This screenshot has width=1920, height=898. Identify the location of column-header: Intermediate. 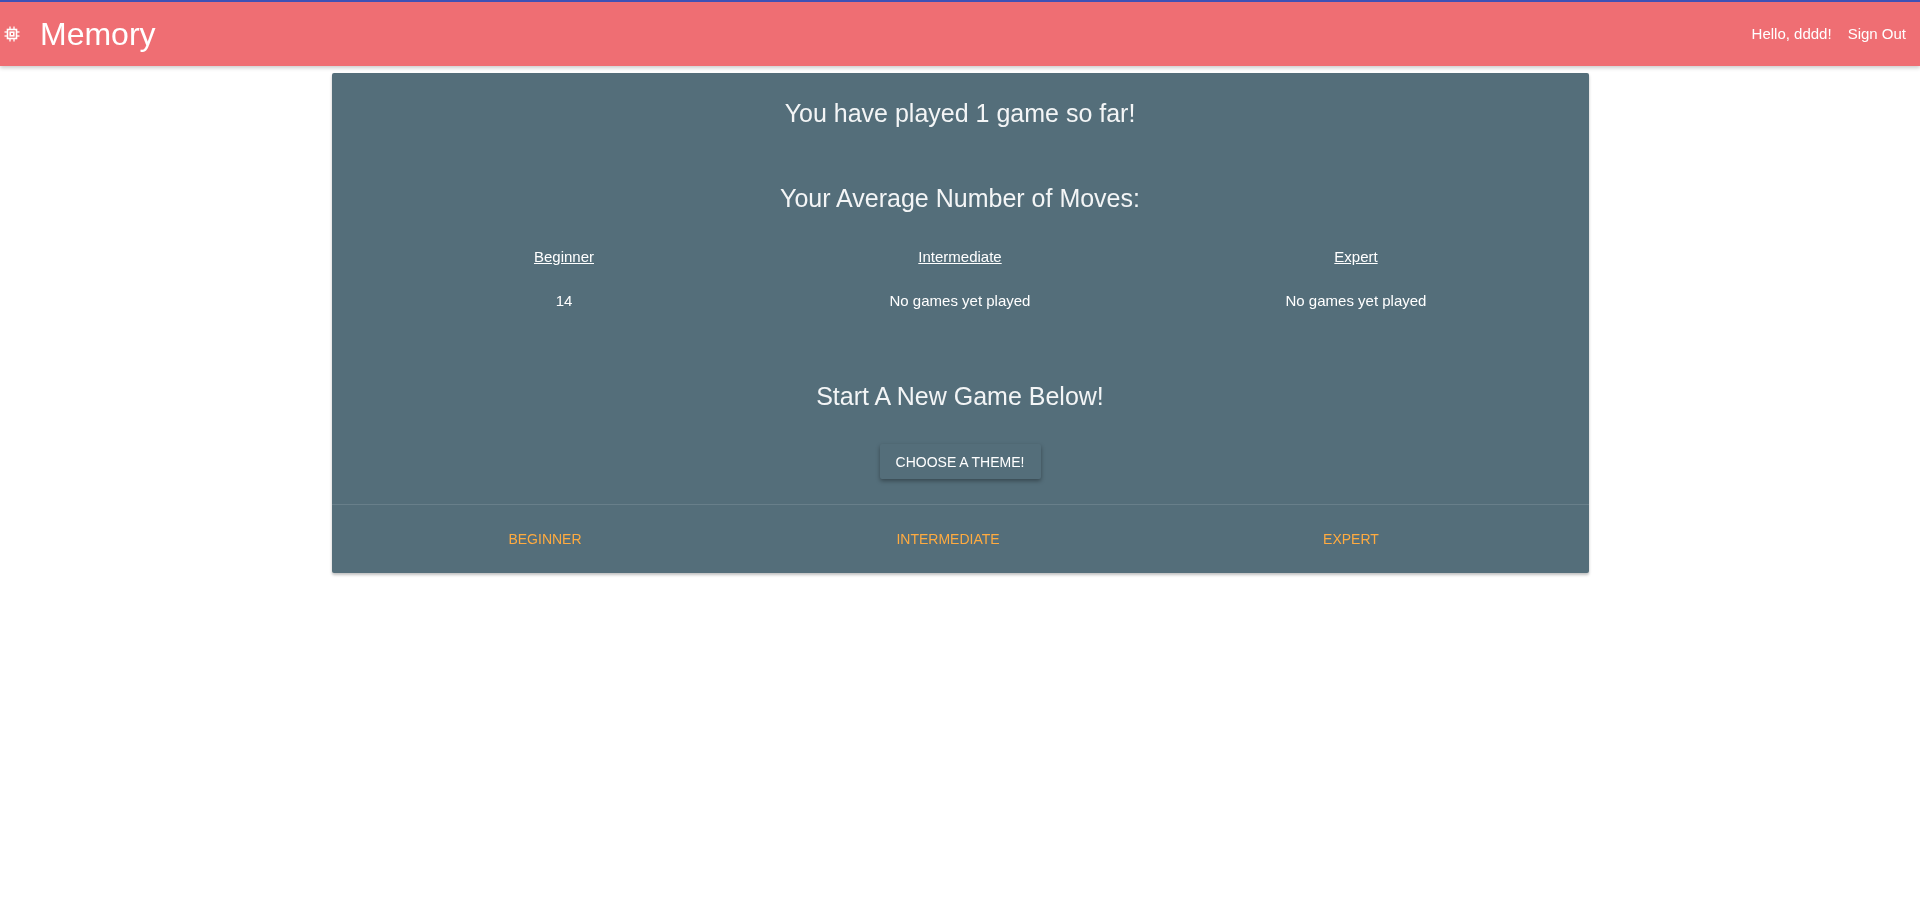
(960, 256).